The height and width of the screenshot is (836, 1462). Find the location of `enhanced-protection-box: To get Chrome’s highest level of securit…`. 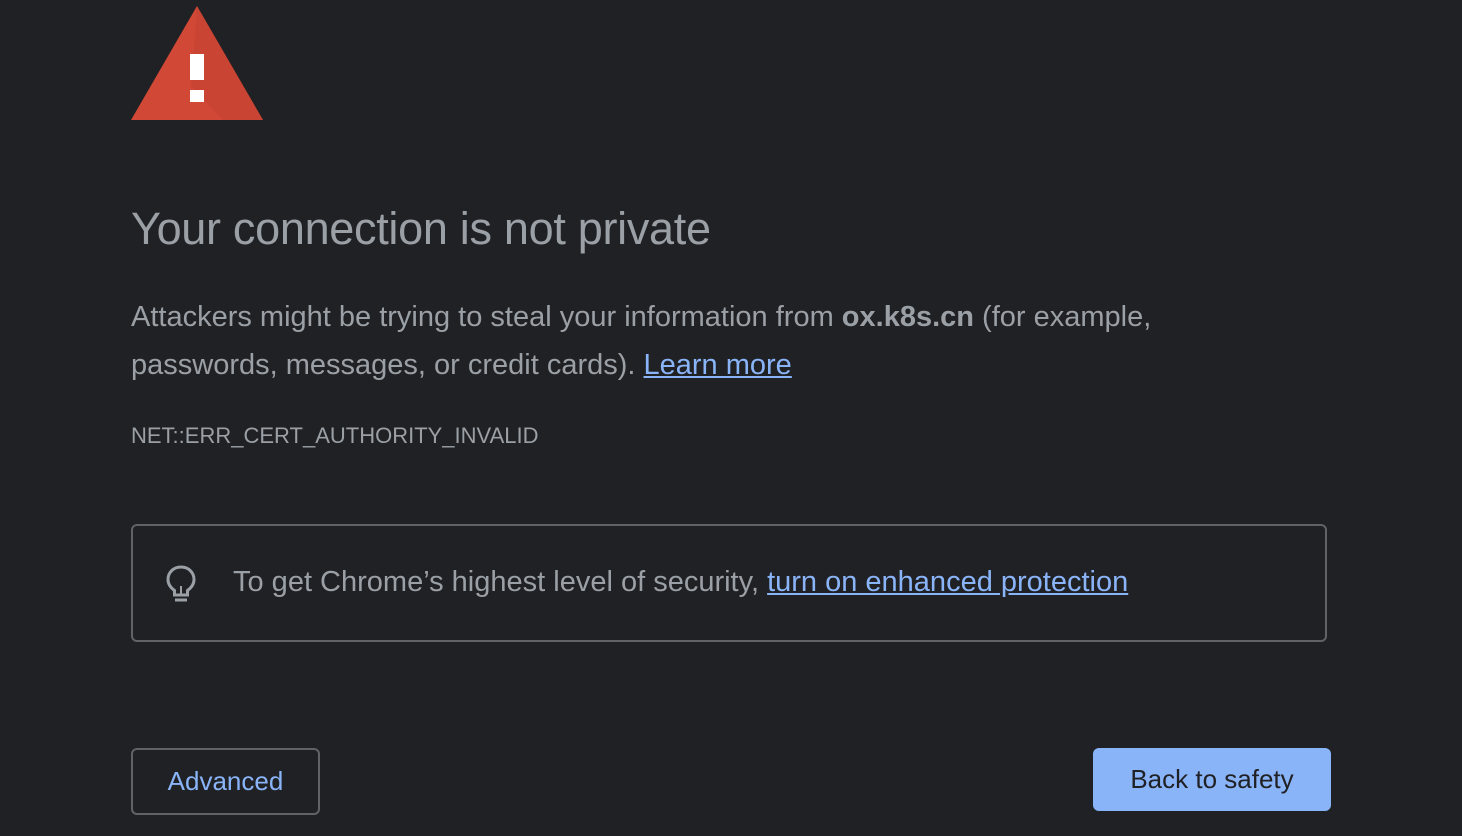

enhanced-protection-box: To get Chrome’s highest level of securit… is located at coordinates (729, 583).